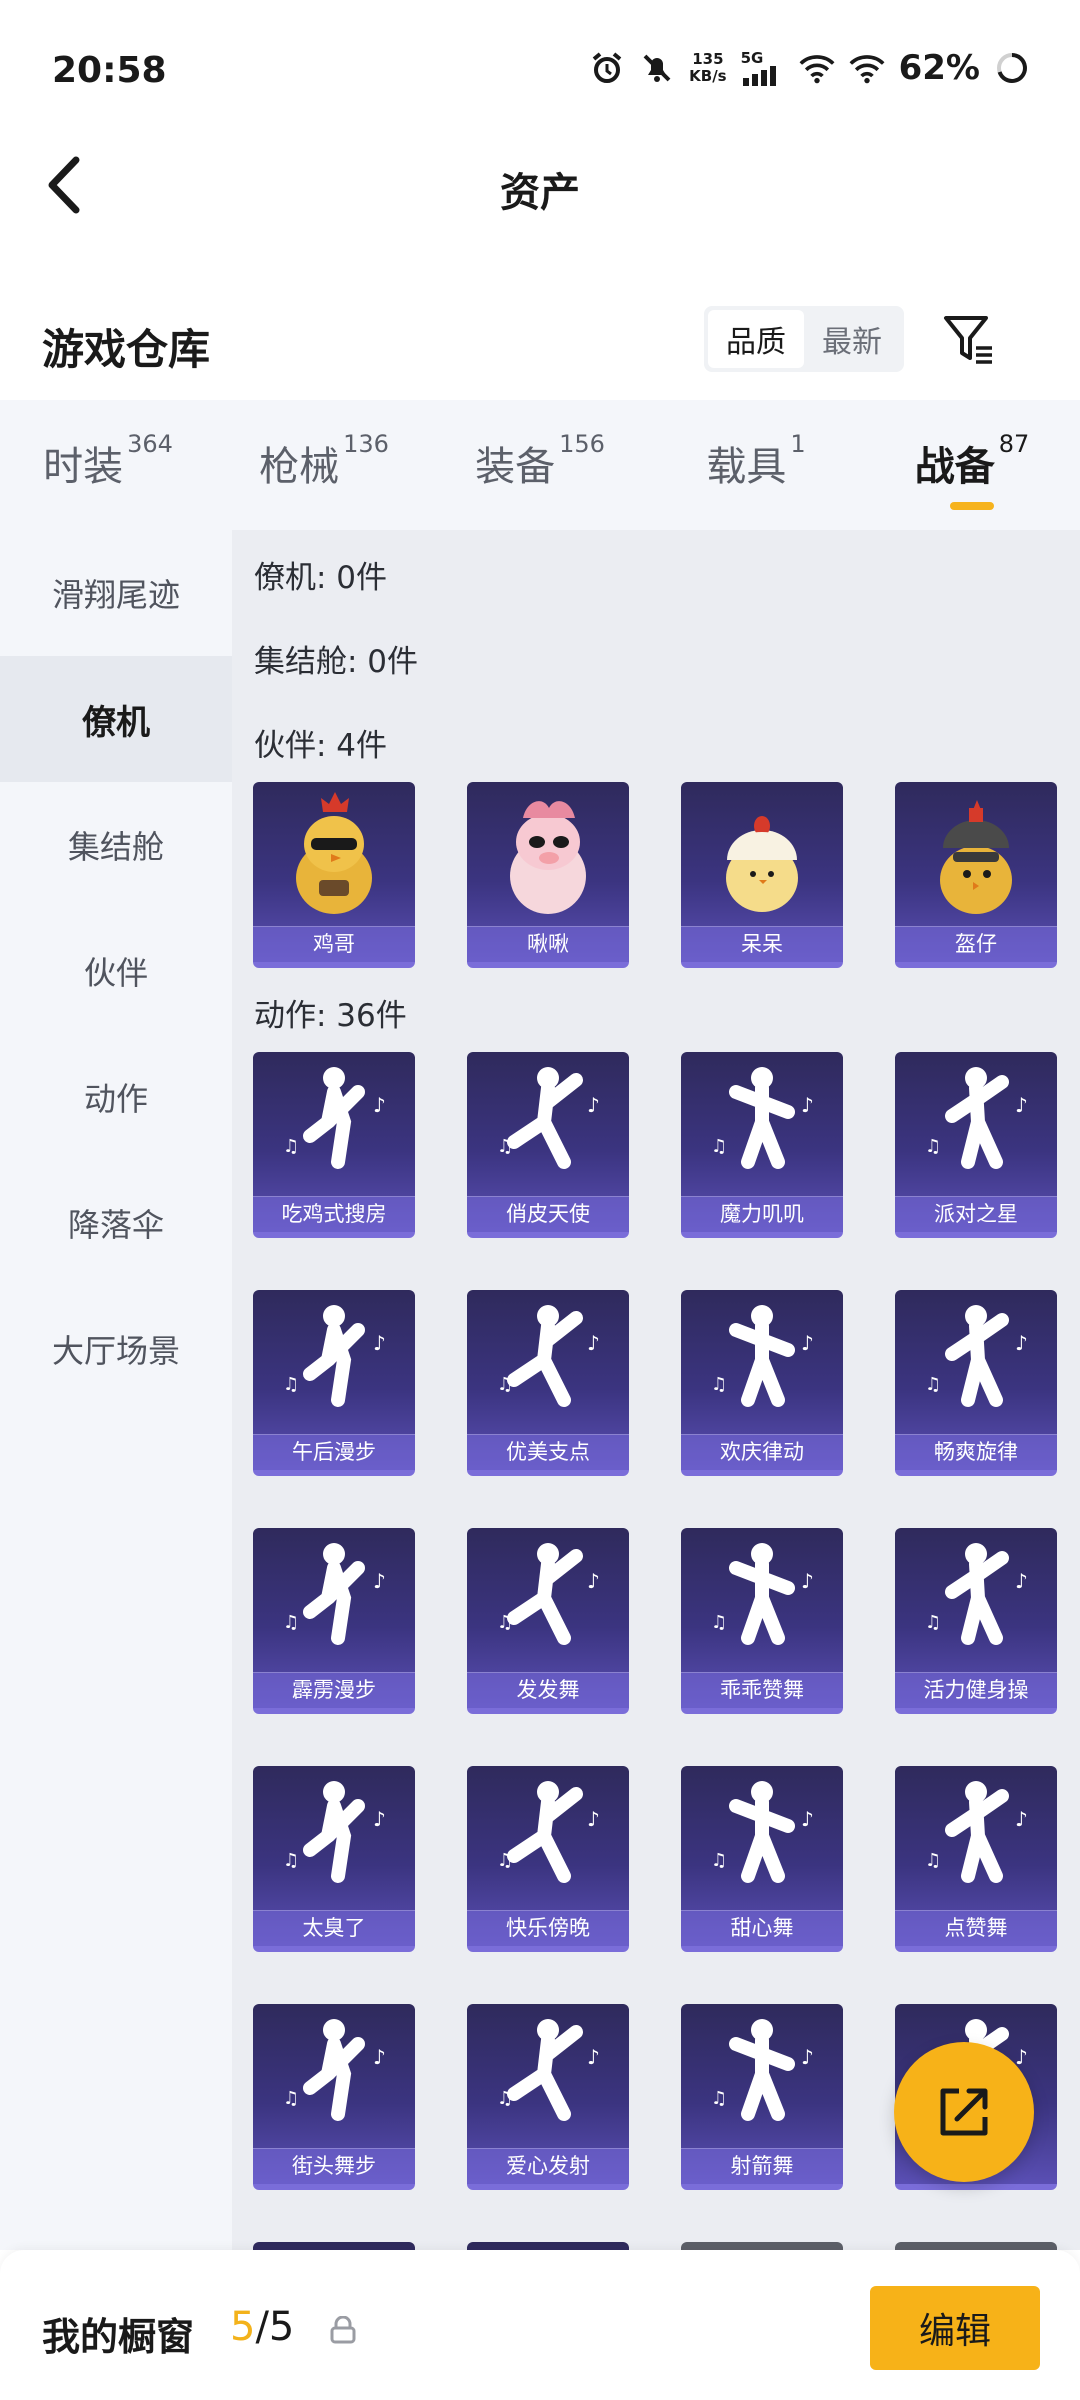 The width and height of the screenshot is (1080, 2400). Describe the element at coordinates (763, 68) in the screenshot. I see `cellular-signal-icon: 5G` at that location.